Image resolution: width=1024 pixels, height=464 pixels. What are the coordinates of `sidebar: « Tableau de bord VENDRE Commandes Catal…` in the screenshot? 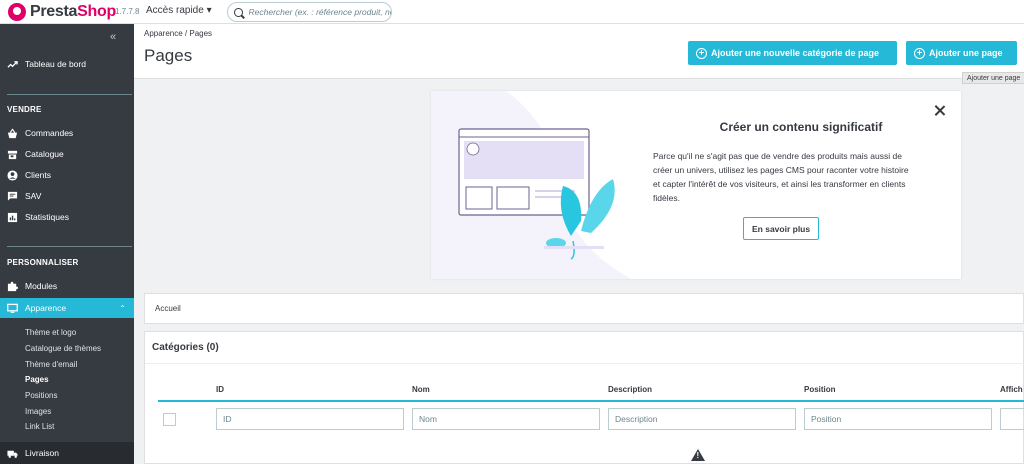 It's located at (67, 244).